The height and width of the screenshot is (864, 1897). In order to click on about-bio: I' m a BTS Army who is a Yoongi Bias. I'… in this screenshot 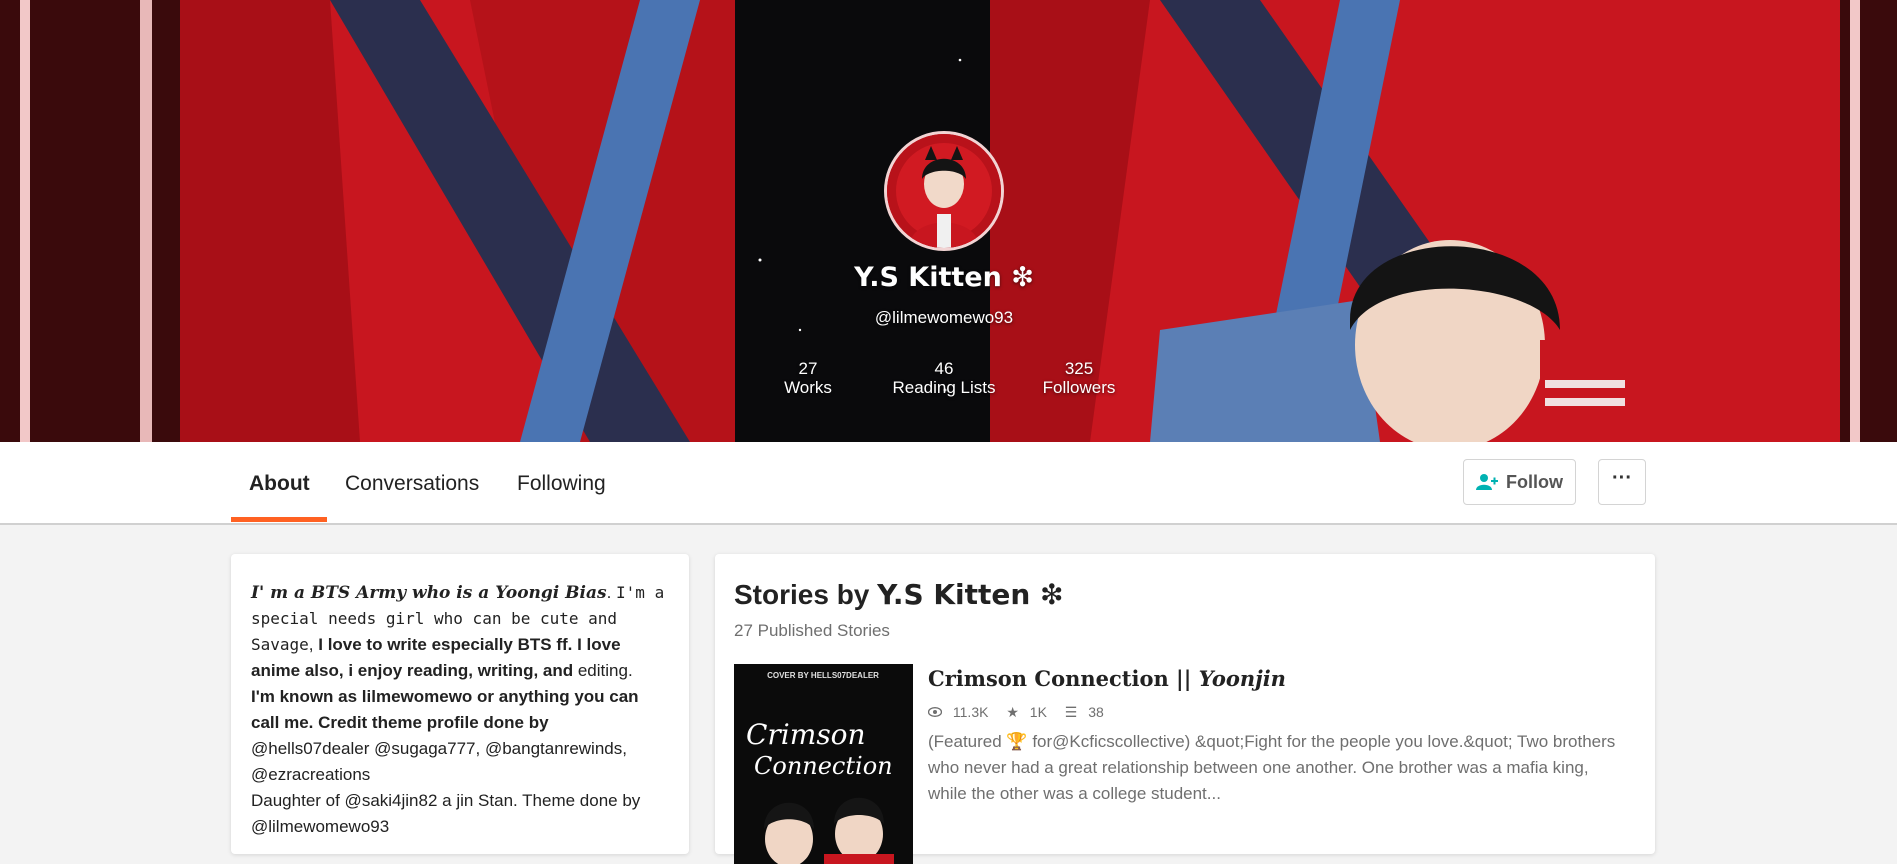, I will do `click(461, 710)`.